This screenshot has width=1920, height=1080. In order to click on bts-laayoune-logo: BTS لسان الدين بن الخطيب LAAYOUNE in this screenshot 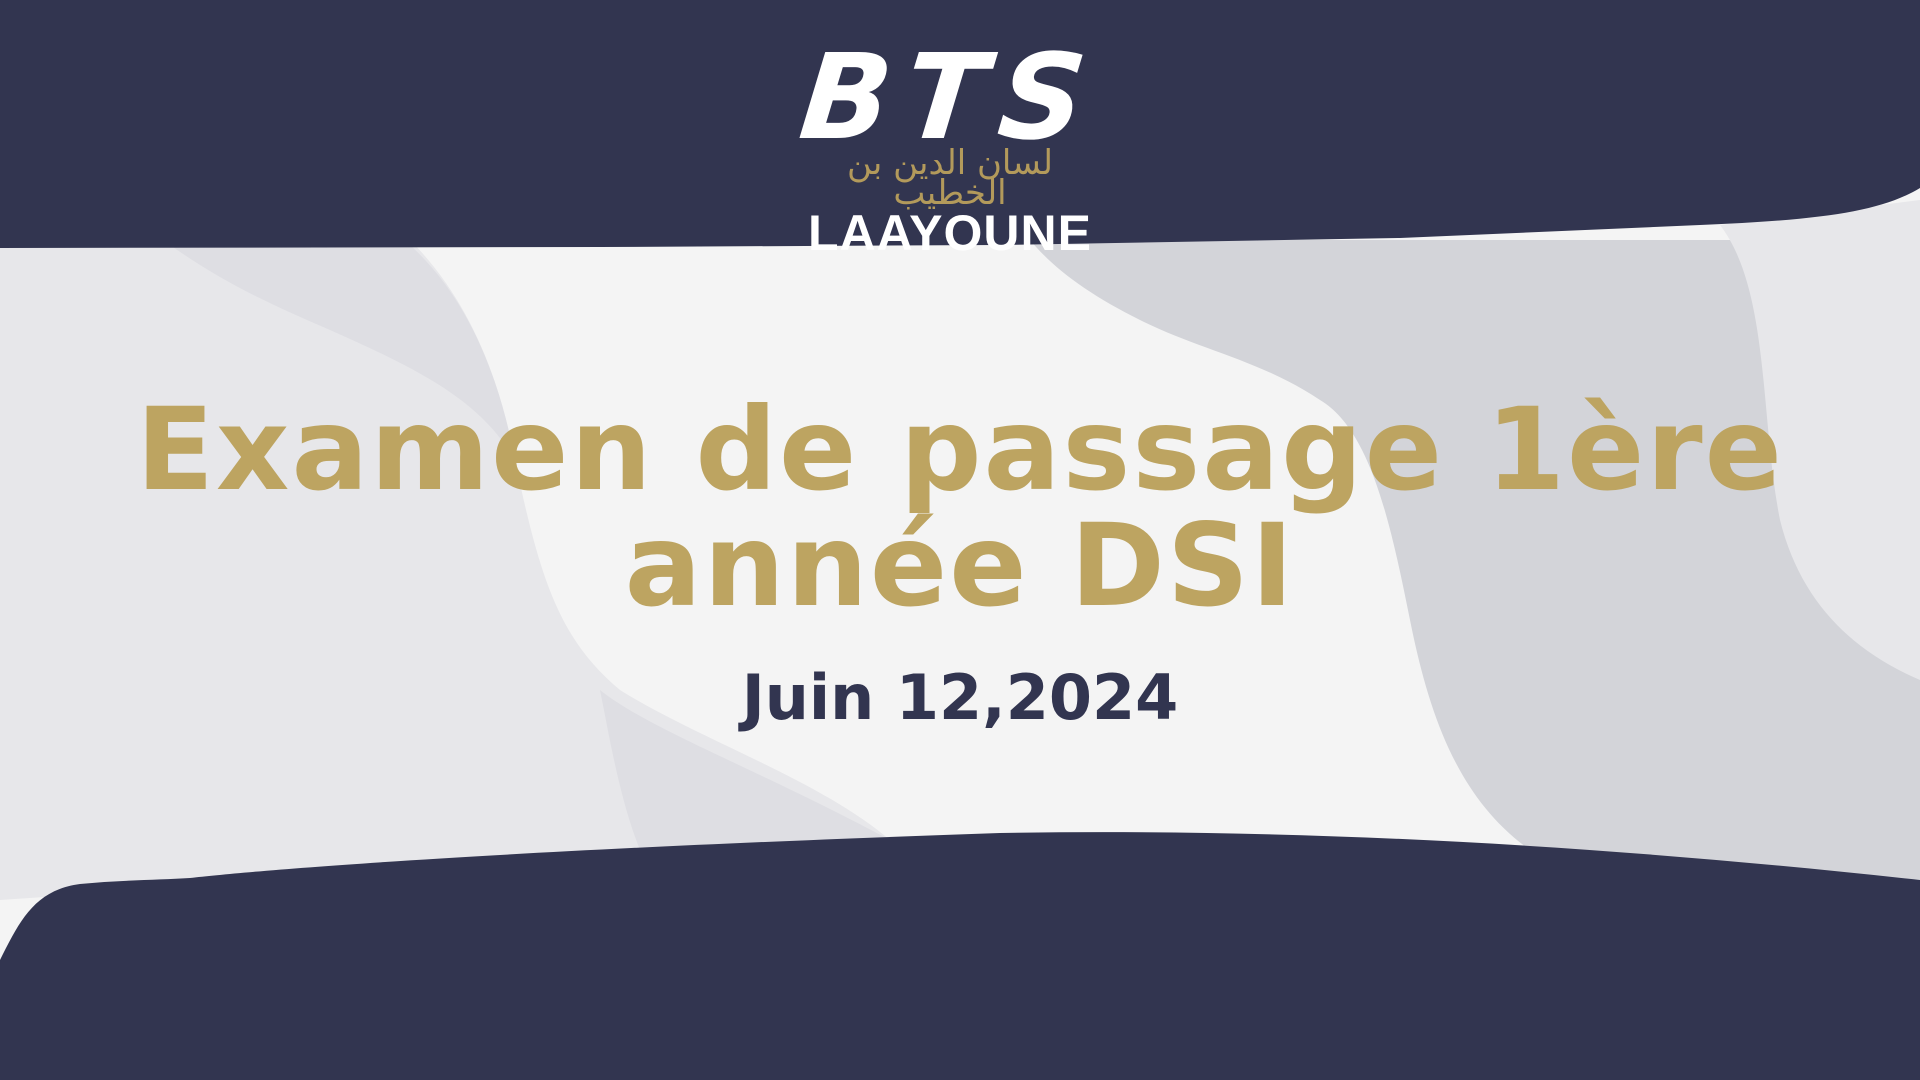, I will do `click(950, 143)`.